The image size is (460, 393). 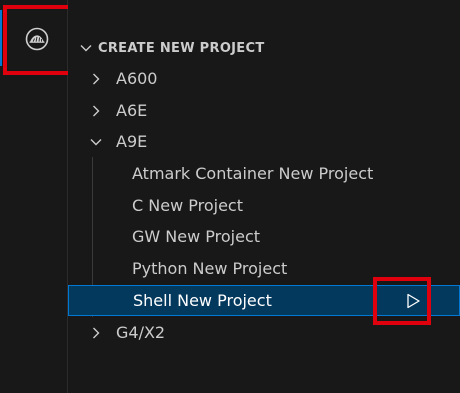 I want to click on tree-item-label: GW New Project, so click(x=196, y=236).